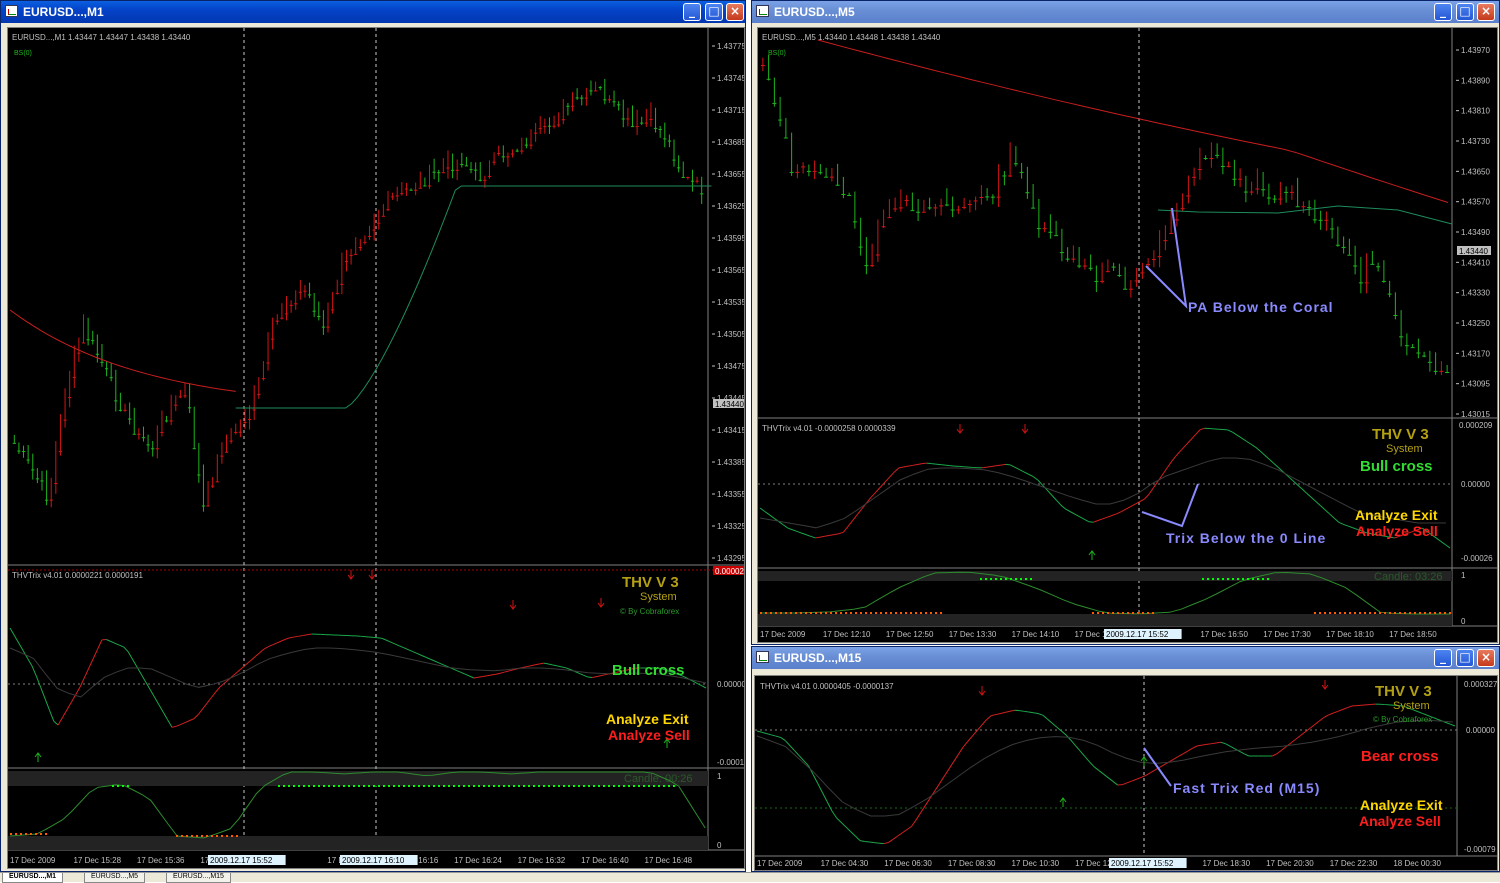  Describe the element at coordinates (1246, 788) in the screenshot. I see `annotation-fast-trix-red: Fast Trix Red (M15)` at that location.